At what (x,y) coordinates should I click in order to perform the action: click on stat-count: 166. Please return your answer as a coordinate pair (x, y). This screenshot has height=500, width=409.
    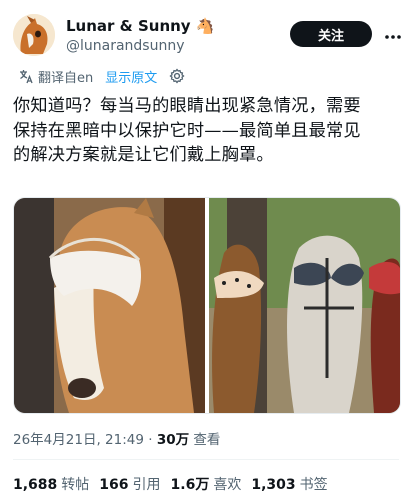
    Looking at the image, I should click on (114, 485).